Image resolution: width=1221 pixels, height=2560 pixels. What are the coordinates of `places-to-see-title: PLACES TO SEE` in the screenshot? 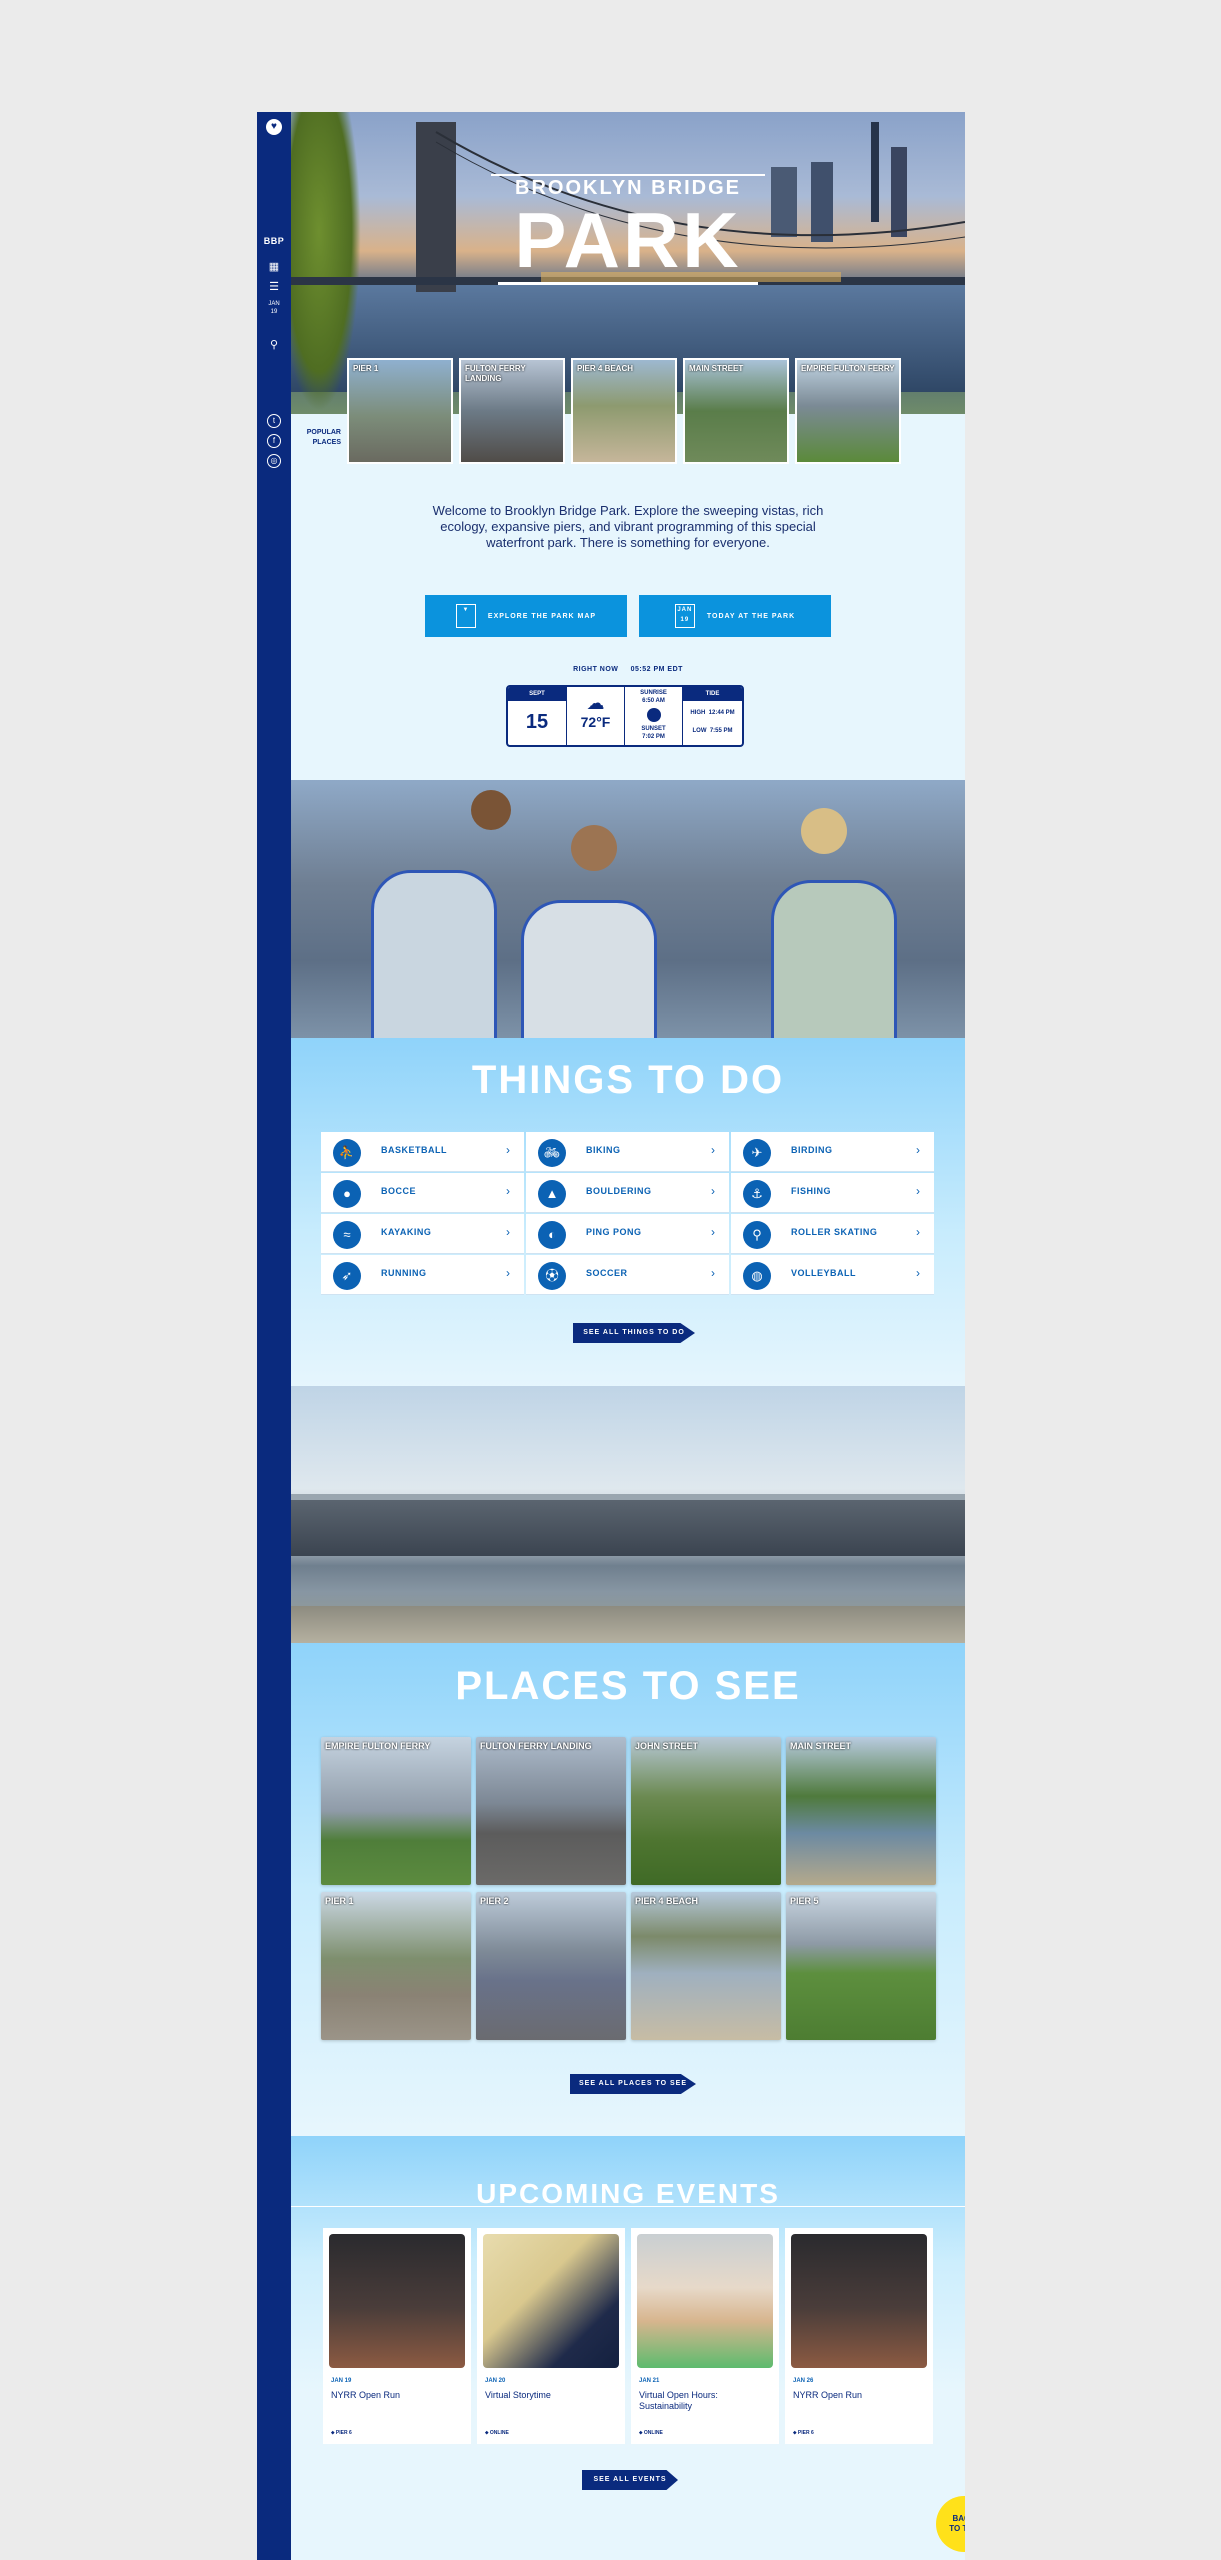 It's located at (628, 1686).